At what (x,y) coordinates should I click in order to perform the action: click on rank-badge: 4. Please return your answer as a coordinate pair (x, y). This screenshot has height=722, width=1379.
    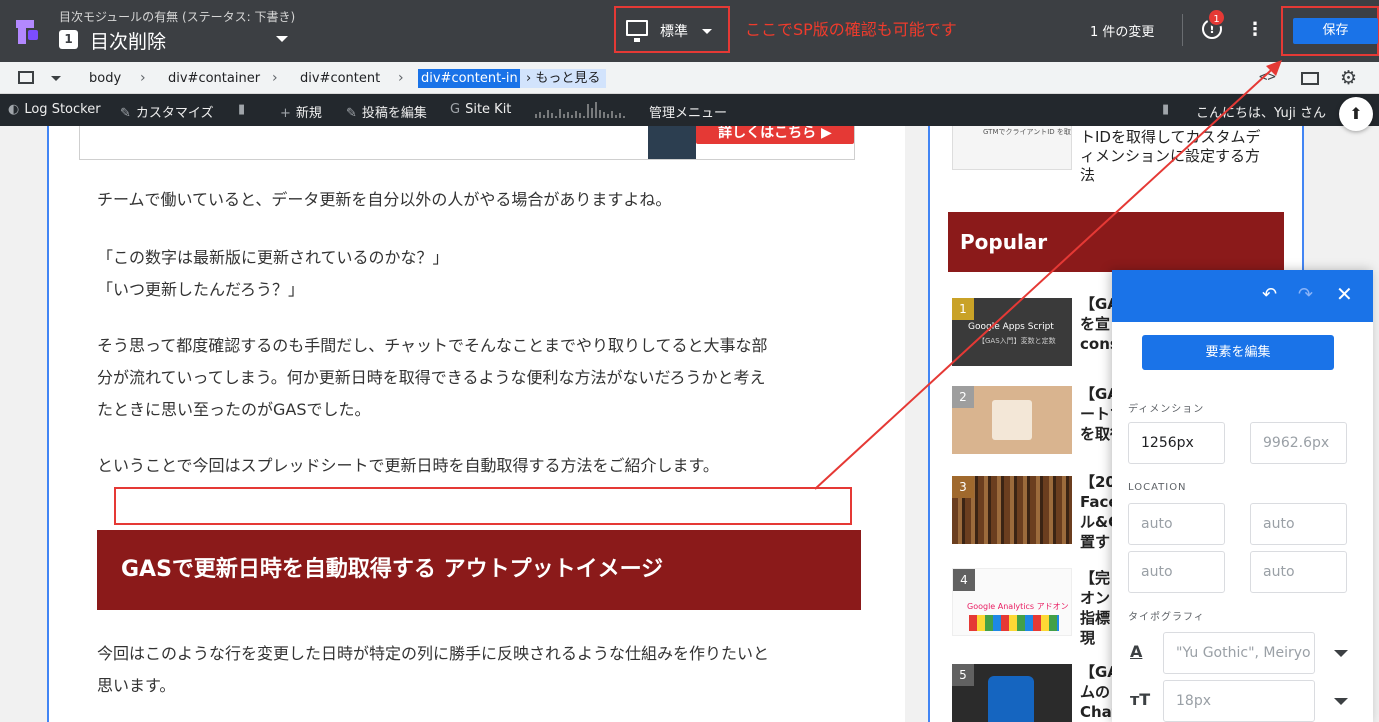
    Looking at the image, I should click on (964, 580).